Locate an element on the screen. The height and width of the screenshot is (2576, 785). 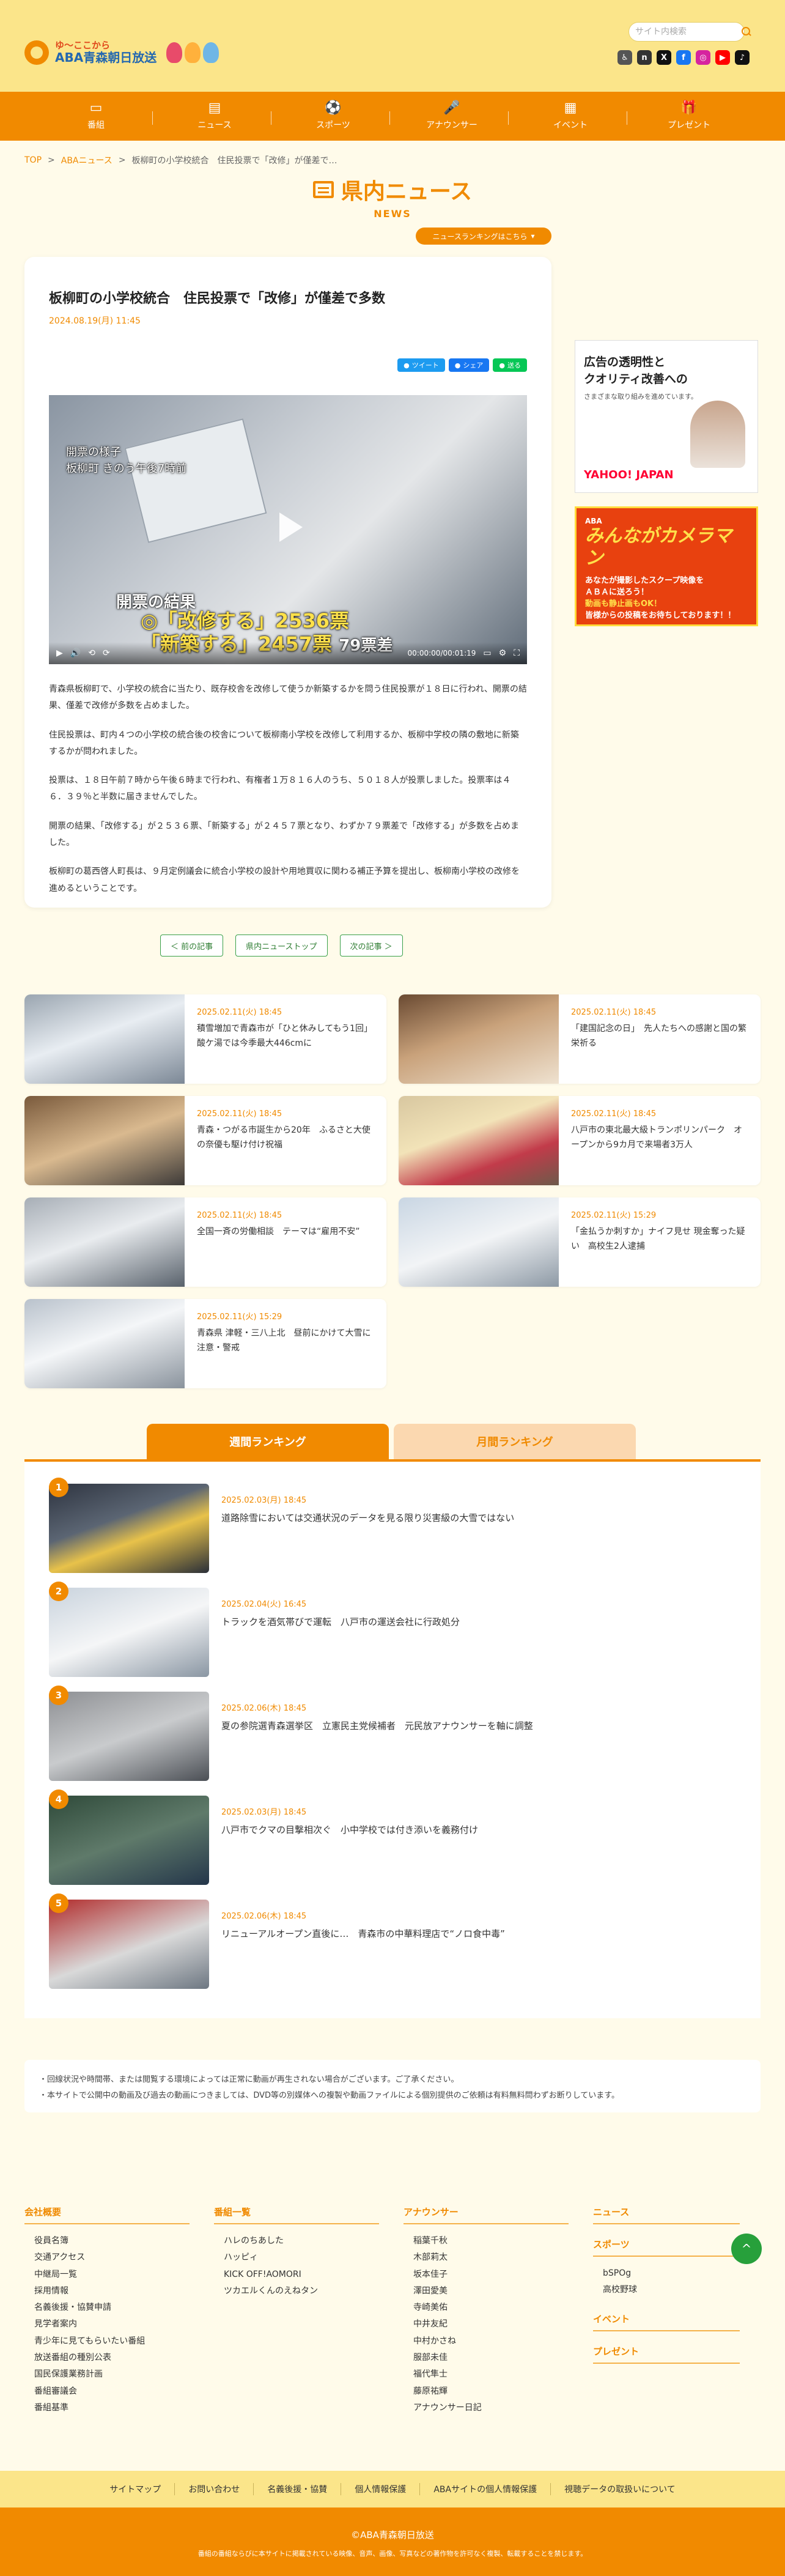
footer-link: 高校野球 is located at coordinates (671, 2290).